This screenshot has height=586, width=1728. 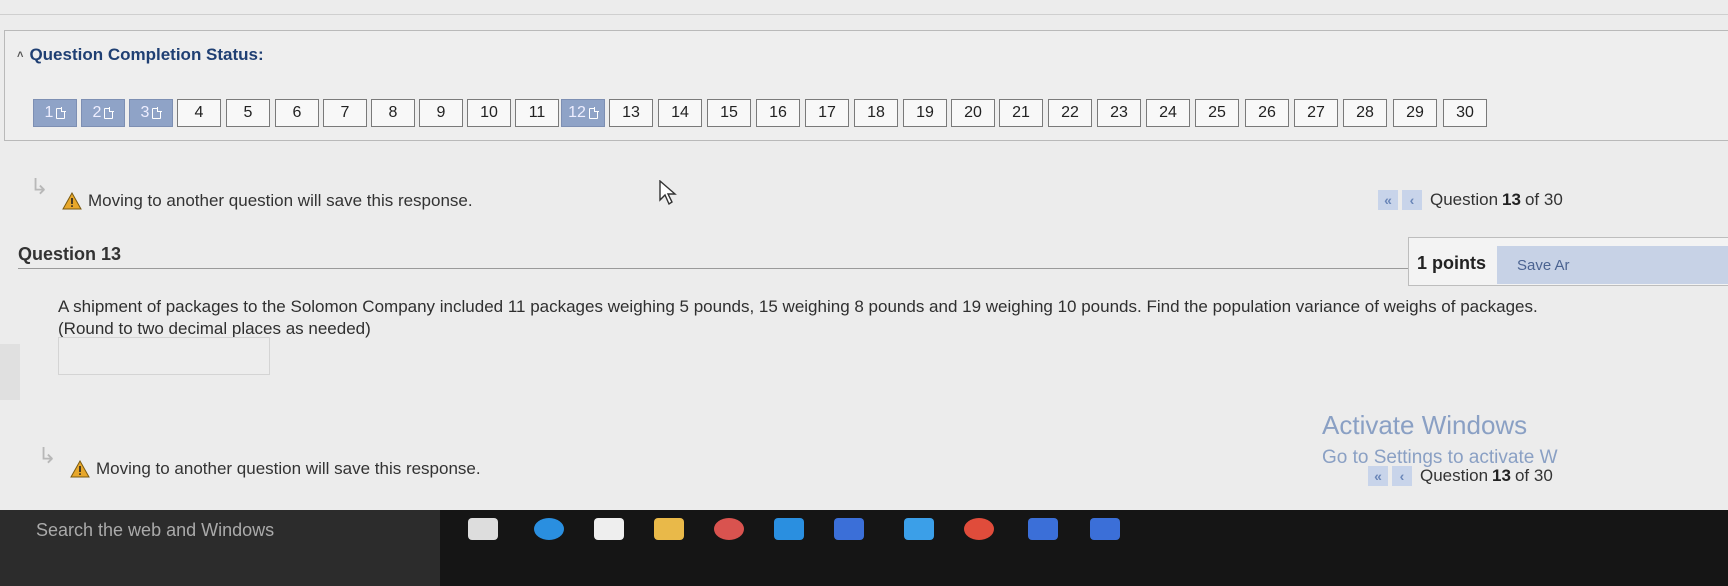 I want to click on question-nav-button-4: 4, so click(x=199, y=113).